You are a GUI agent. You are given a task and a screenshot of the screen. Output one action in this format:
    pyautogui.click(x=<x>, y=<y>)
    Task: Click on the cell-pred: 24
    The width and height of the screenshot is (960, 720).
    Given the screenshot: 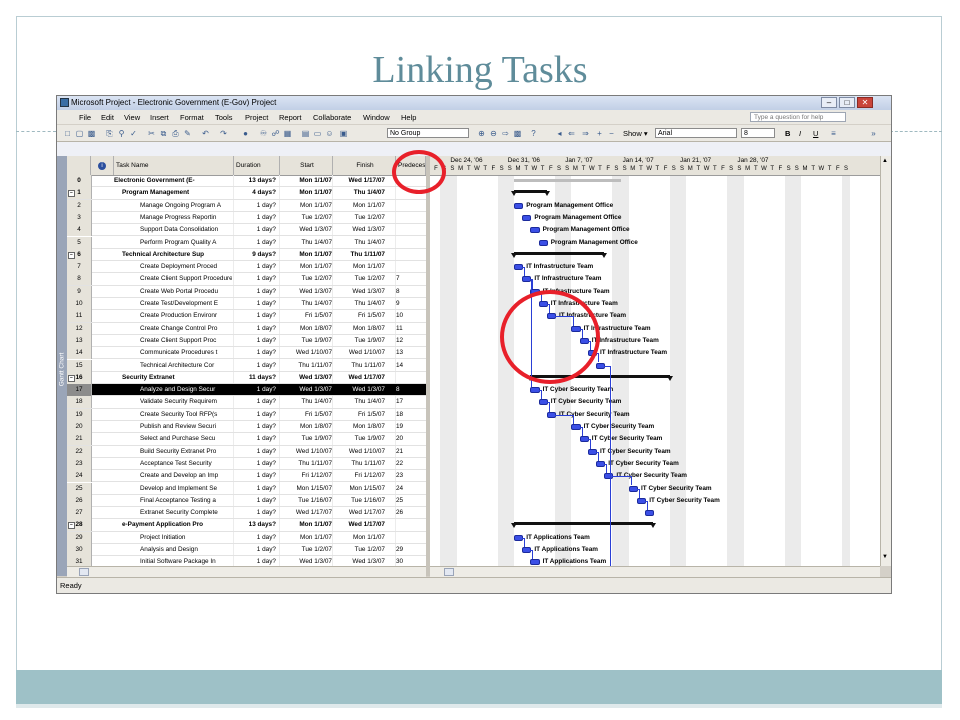 What is the action you would take?
    pyautogui.click(x=411, y=489)
    